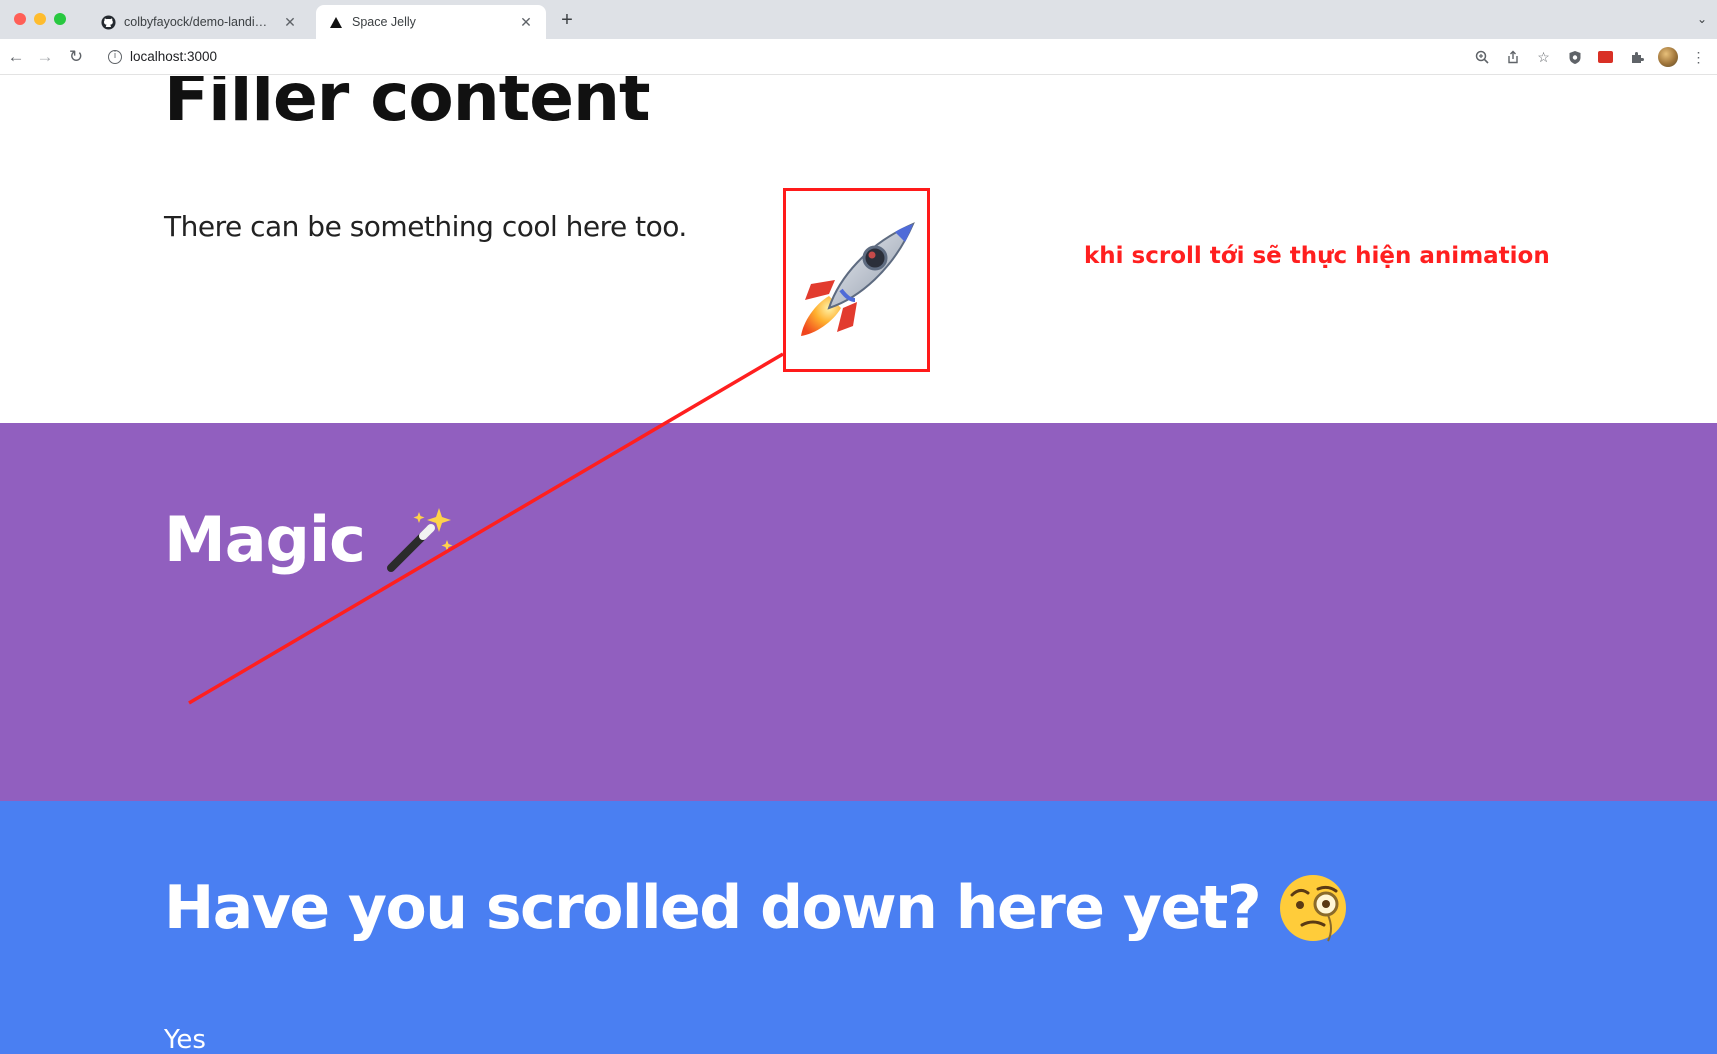  Describe the element at coordinates (185, 1039) in the screenshot. I see `scroll-answer: Yes` at that location.